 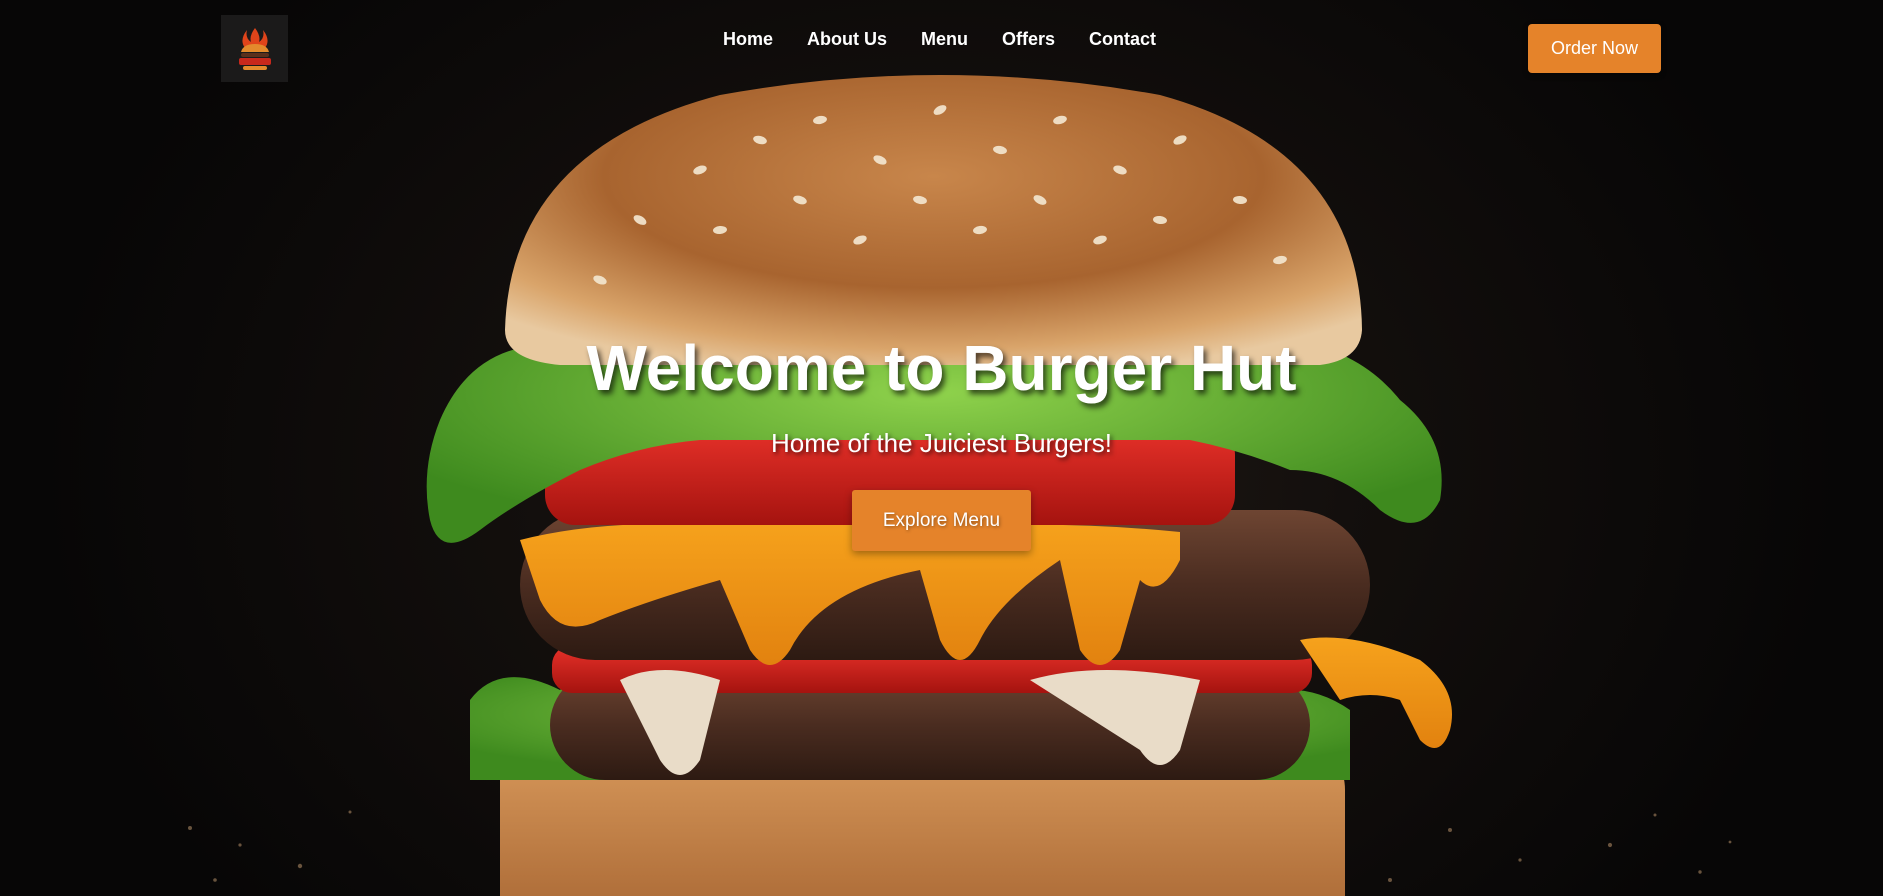 What do you see at coordinates (941, 443) in the screenshot?
I see `hero-subtitle: Home of the Juiciest Burgers!` at bounding box center [941, 443].